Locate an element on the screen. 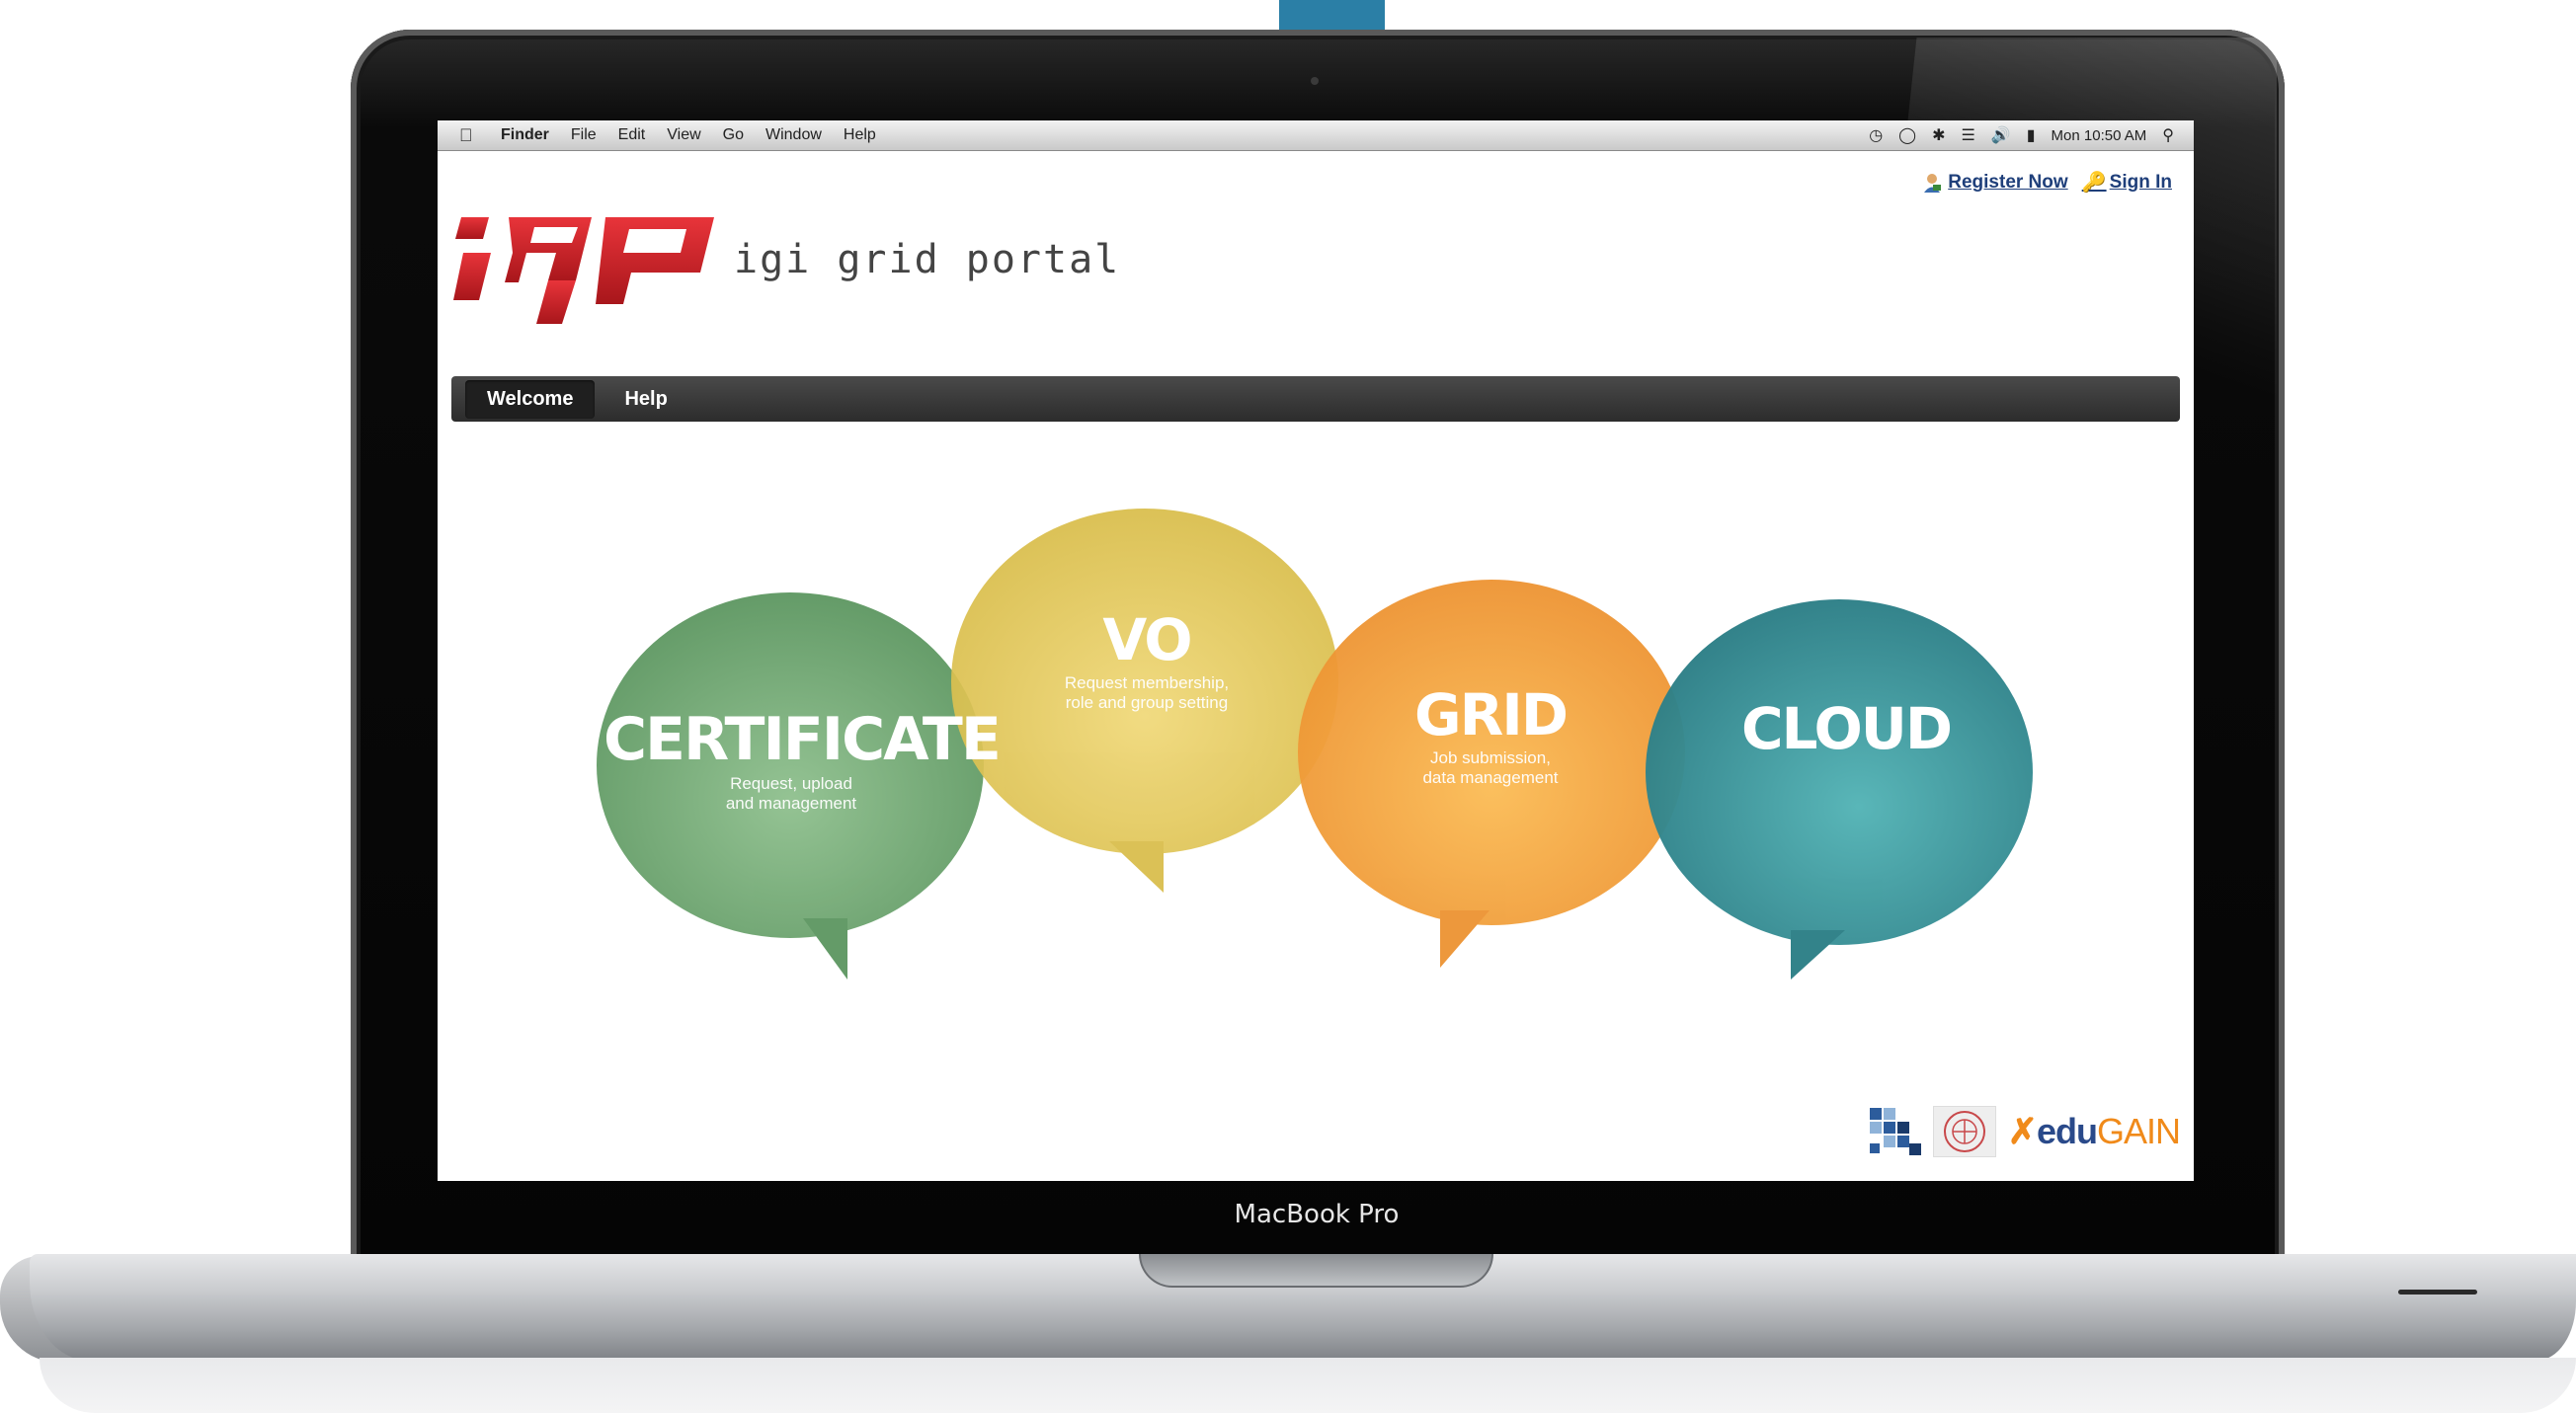 The height and width of the screenshot is (1413, 2576). cloud-text: CLOUD is located at coordinates (1846, 728).